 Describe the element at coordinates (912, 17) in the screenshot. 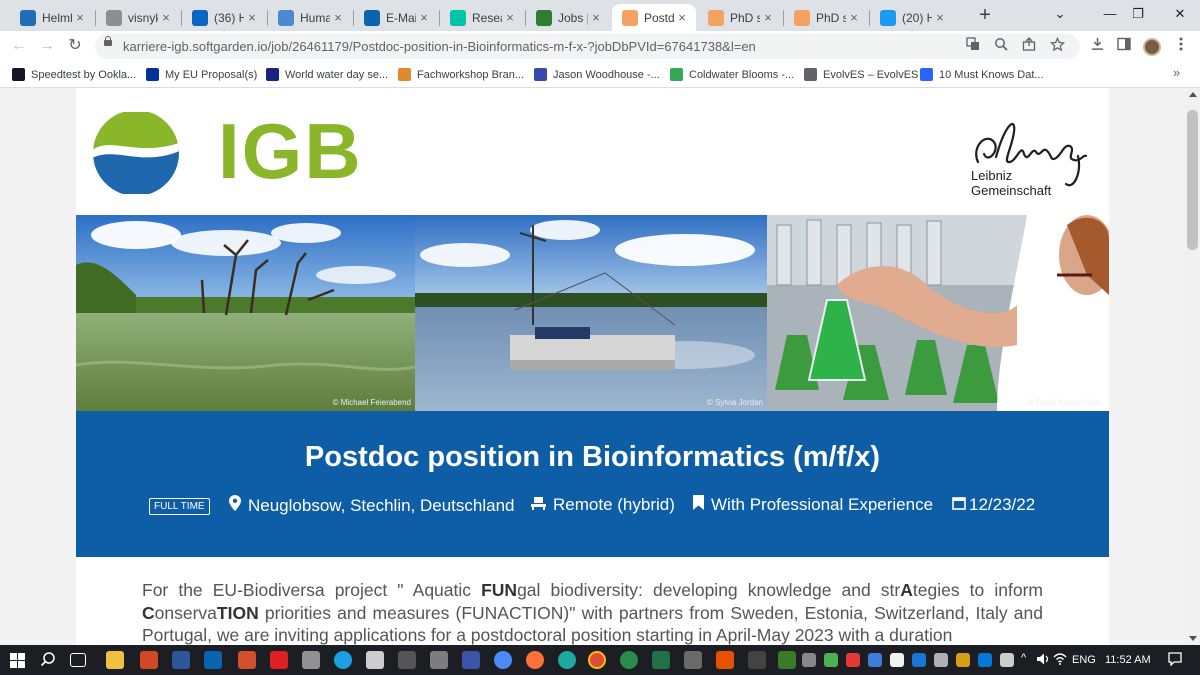

I see `browser-tab: (20) H ×` at that location.